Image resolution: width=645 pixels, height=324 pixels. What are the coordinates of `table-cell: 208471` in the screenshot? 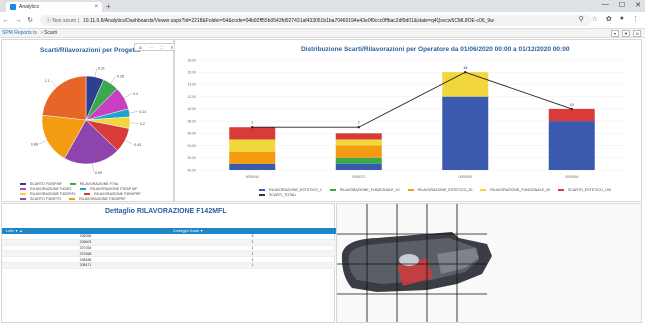 It's located at (85, 265).